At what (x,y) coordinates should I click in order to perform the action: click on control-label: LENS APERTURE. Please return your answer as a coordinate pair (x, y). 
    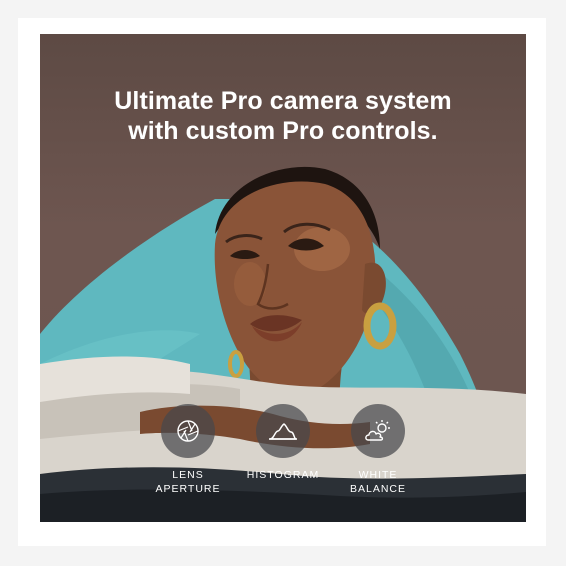
    Looking at the image, I should click on (188, 482).